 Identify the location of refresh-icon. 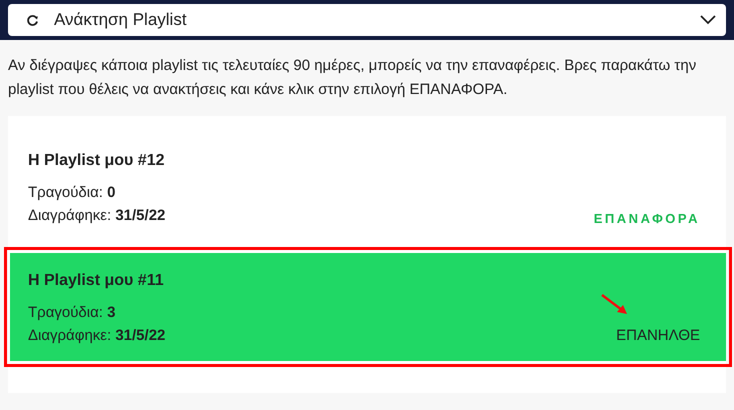
(32, 20).